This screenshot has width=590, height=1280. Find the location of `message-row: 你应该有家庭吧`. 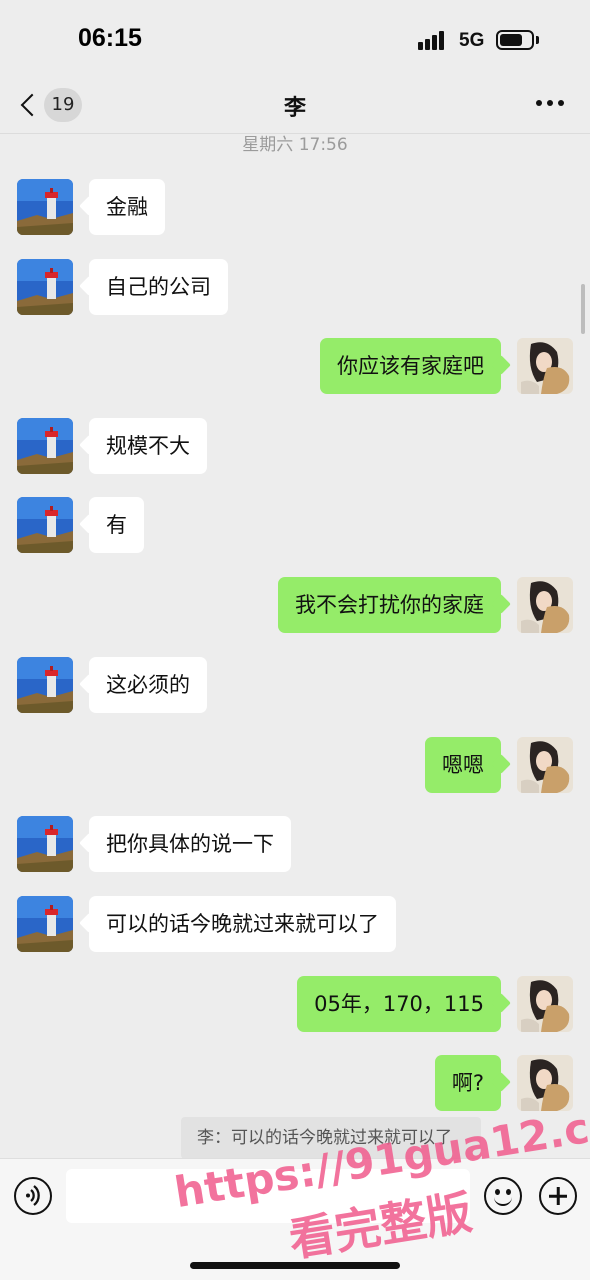

message-row: 你应该有家庭吧 is located at coordinates (295, 368).